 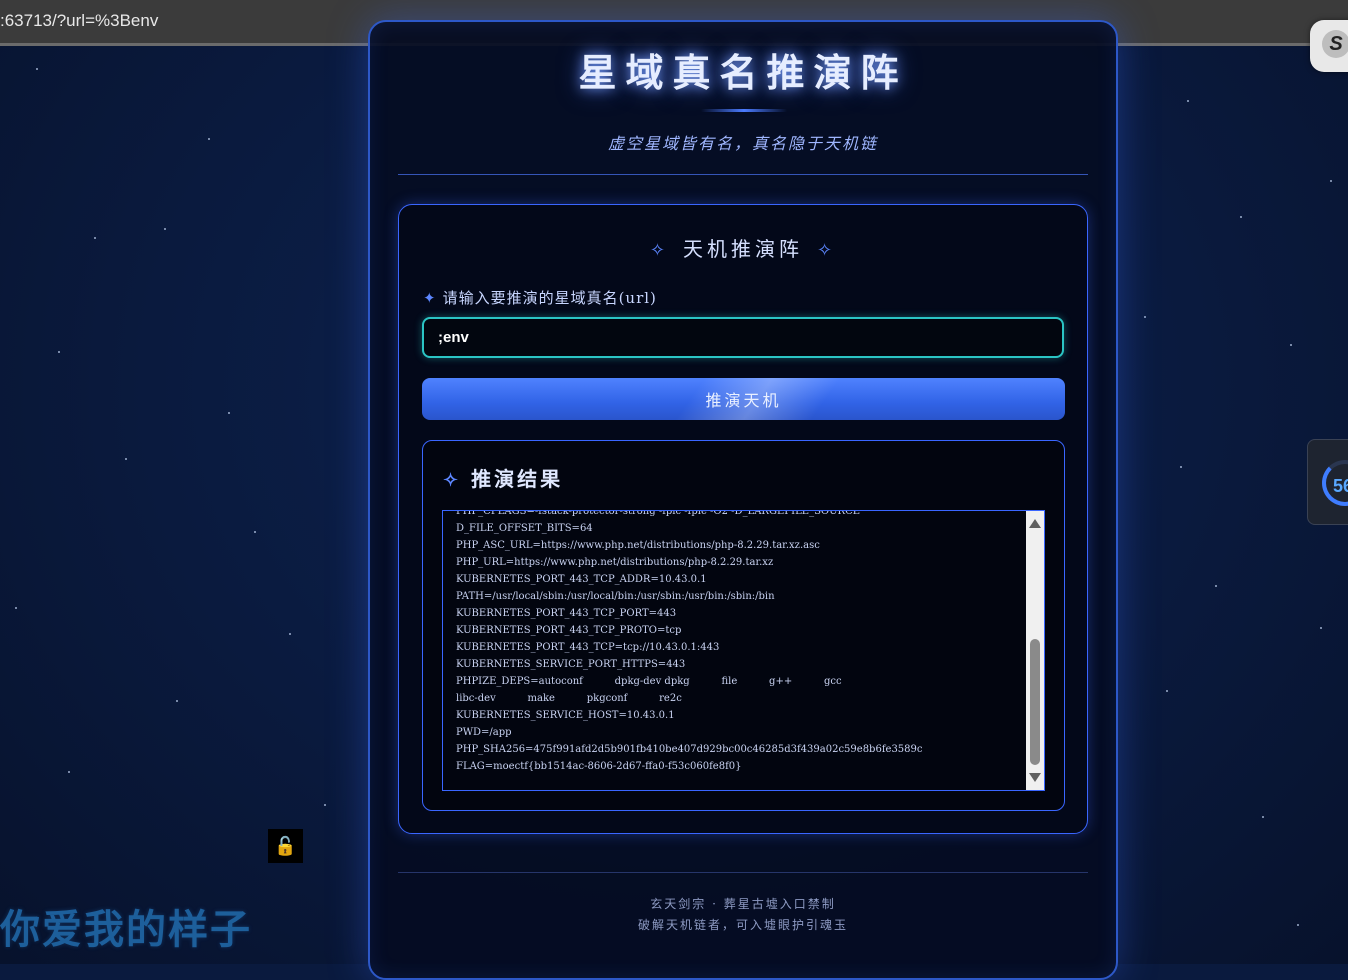 I want to click on footer-line-2: 破解天机链者，可入墟眼护引魂玉, so click(x=742, y=925).